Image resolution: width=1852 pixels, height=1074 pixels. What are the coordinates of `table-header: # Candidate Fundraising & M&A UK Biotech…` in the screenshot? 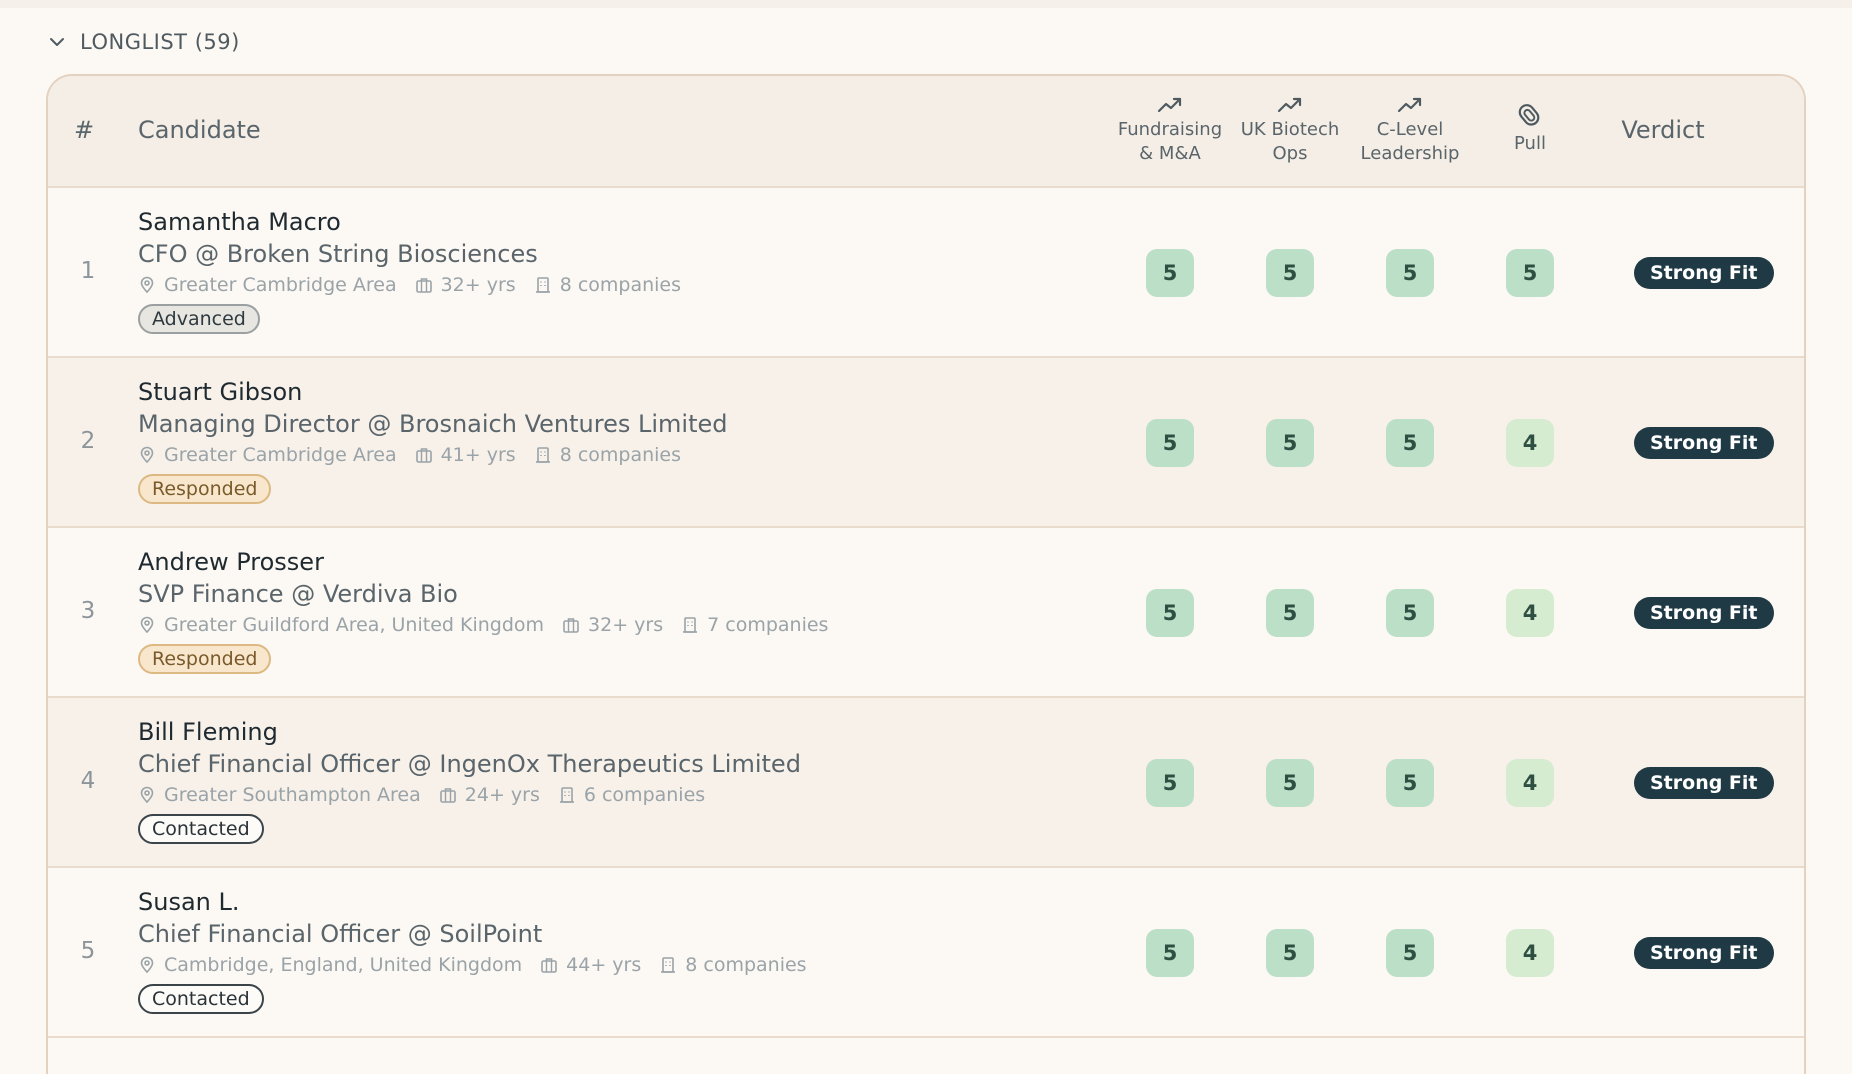 It's located at (926, 132).